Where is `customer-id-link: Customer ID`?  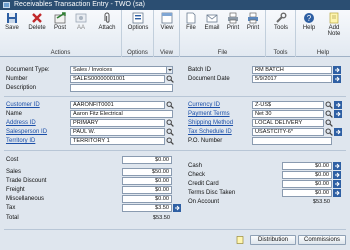
customer-id-link: Customer ID is located at coordinates (23, 105).